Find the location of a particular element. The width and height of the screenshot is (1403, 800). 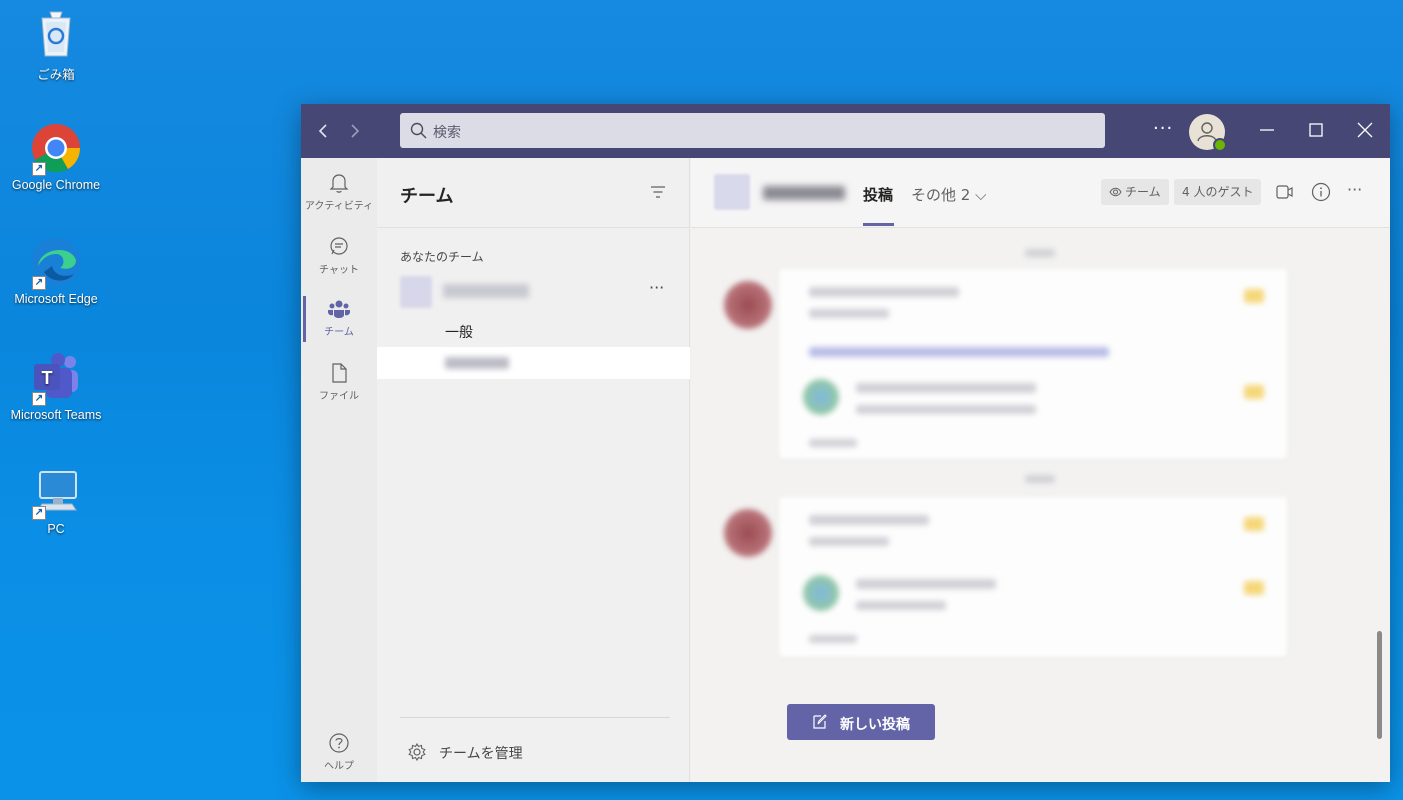

channel-label: 一般 is located at coordinates (459, 333).